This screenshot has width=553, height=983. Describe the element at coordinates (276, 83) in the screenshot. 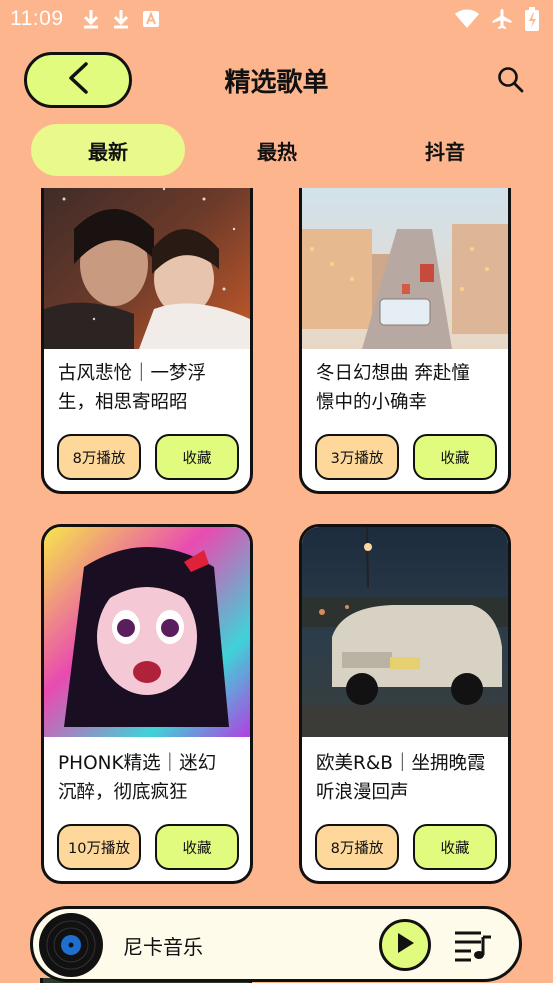

I see `page-title: 精选歌单` at that location.